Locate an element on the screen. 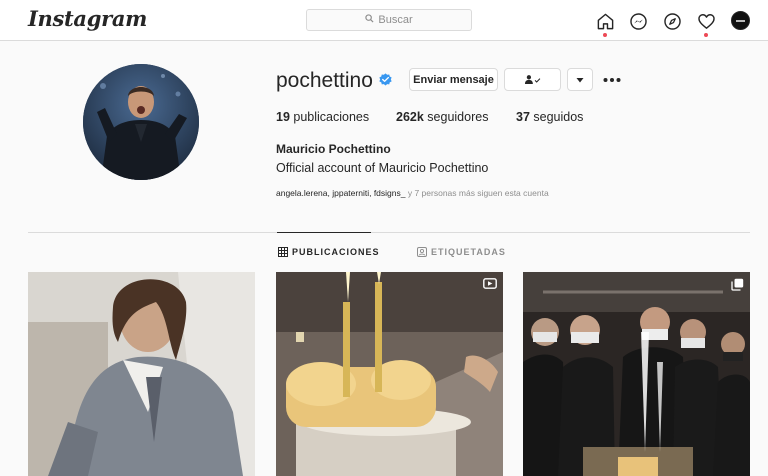 The image size is (768, 476). search-input: Buscar is located at coordinates (389, 20).